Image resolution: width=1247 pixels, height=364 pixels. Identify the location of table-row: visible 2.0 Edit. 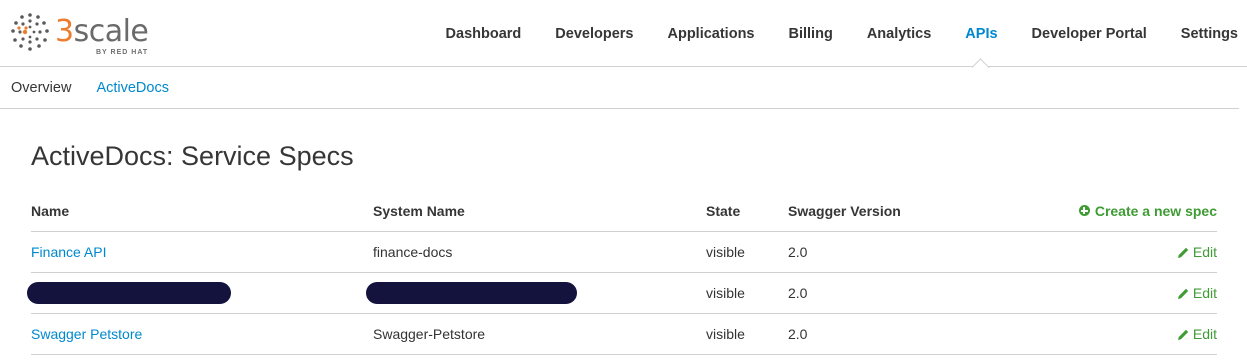
(622, 293).